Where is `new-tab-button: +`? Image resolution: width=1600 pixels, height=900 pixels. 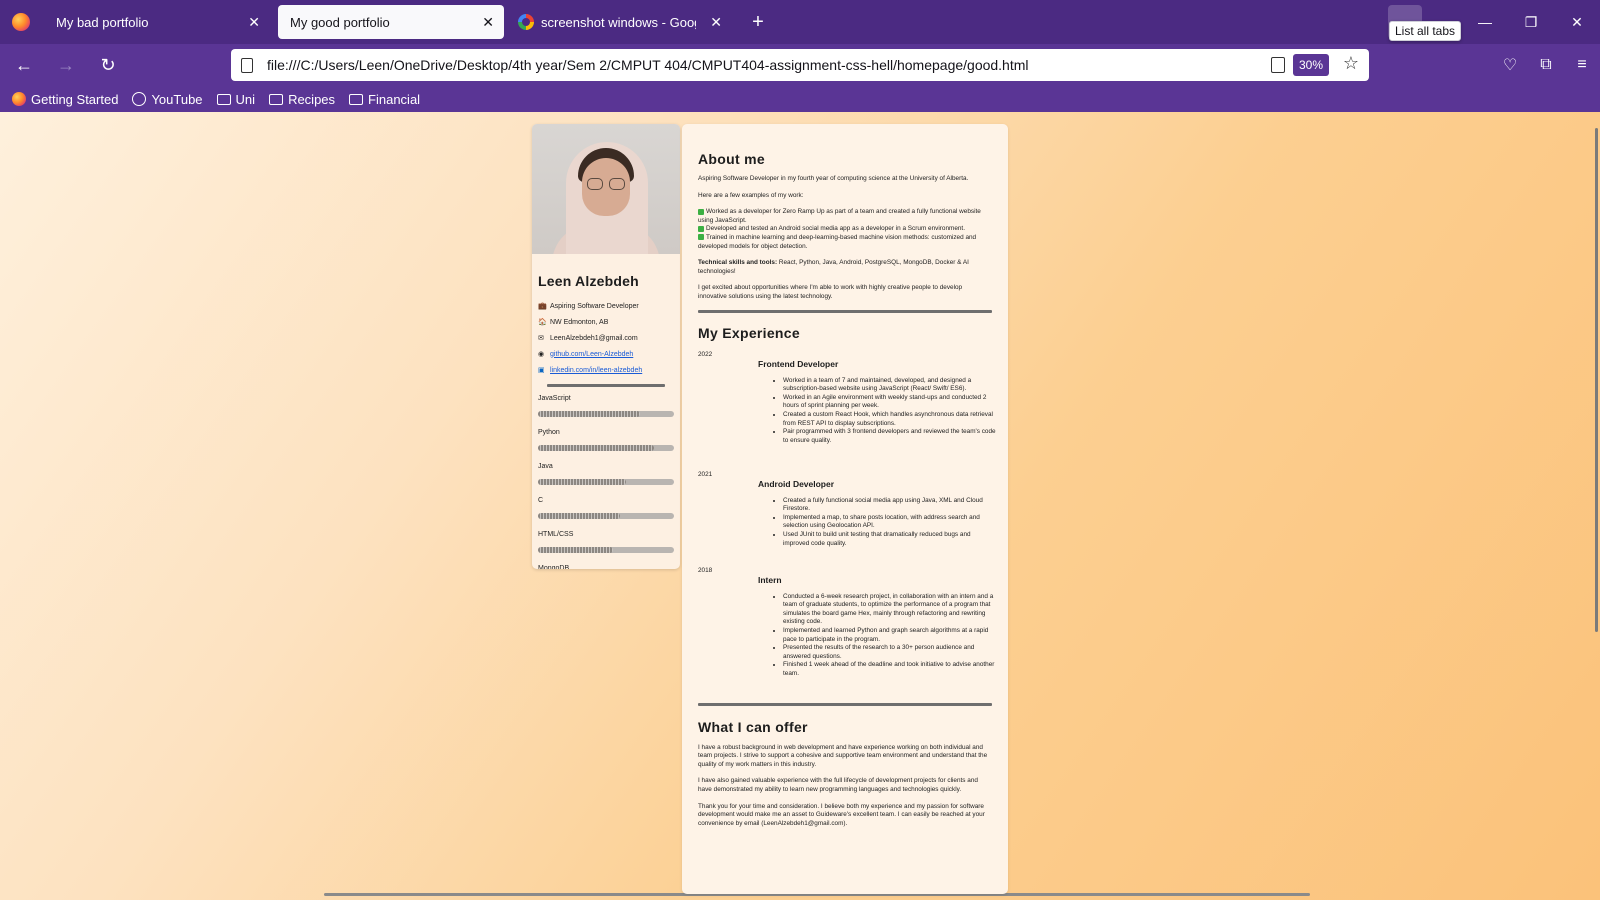
new-tab-button: + is located at coordinates (758, 22).